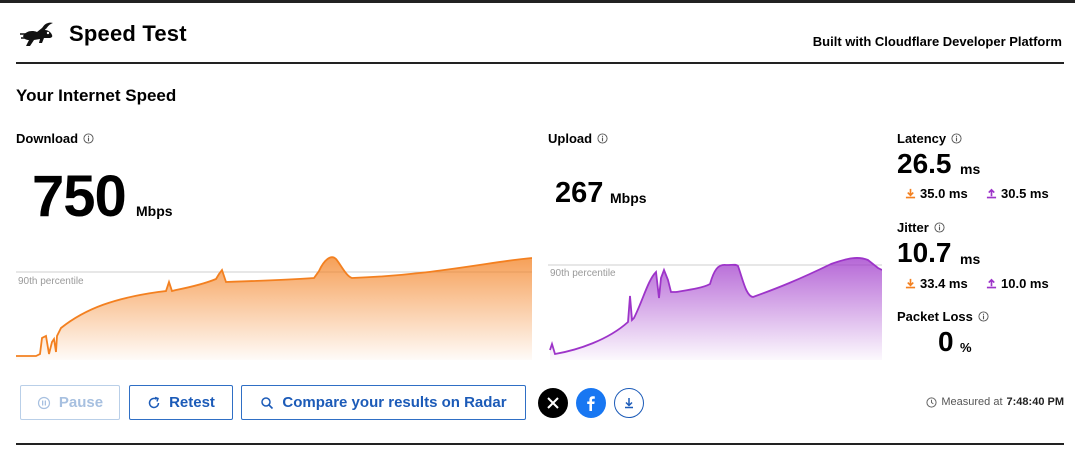 The height and width of the screenshot is (462, 1075). I want to click on header-divider, so click(540, 63).